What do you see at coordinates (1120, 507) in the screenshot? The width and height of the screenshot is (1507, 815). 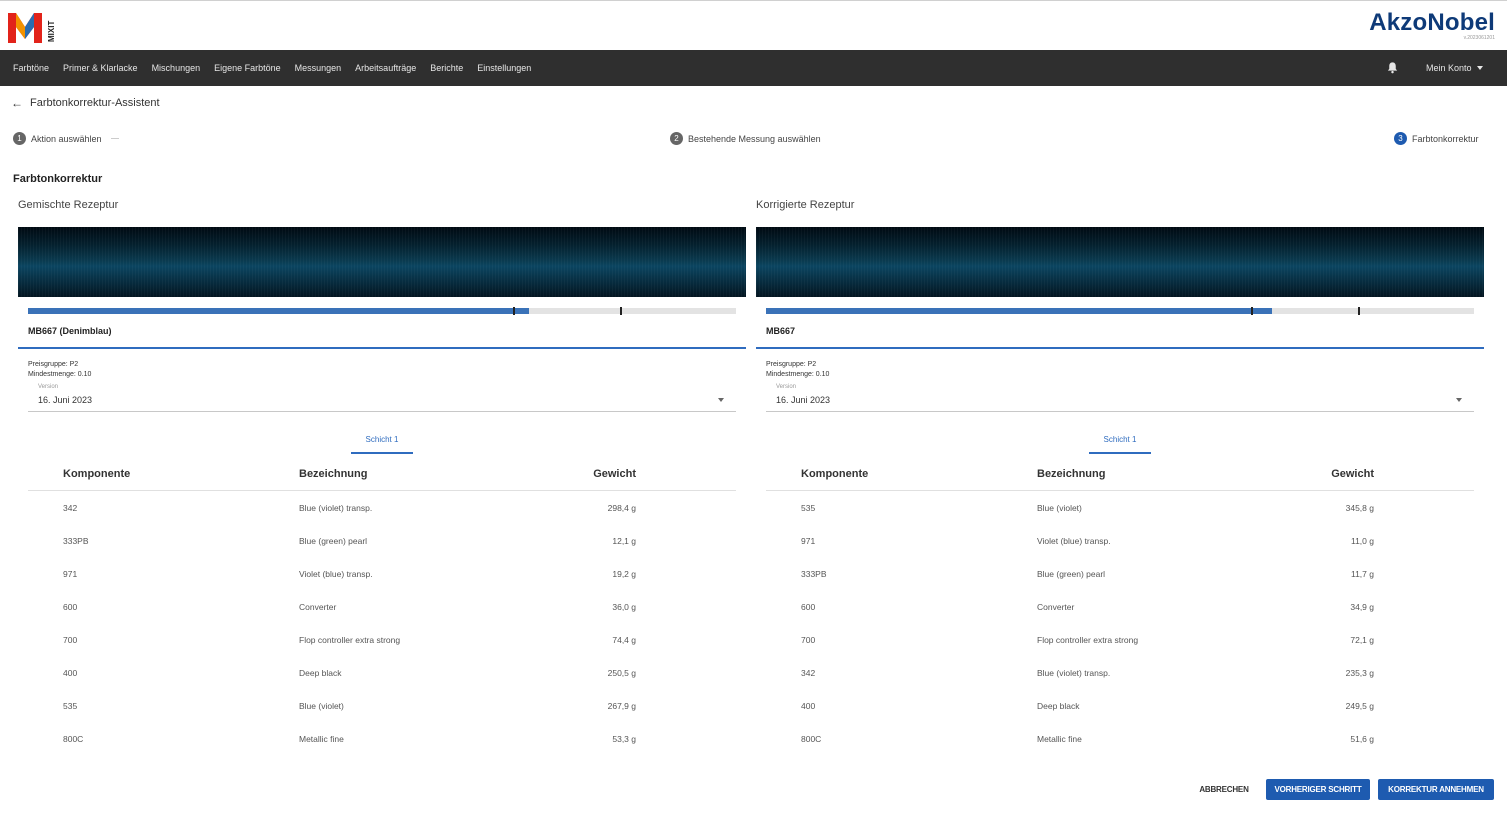 I see `table-row: 535 Blue (violet) 345,8 g` at bounding box center [1120, 507].